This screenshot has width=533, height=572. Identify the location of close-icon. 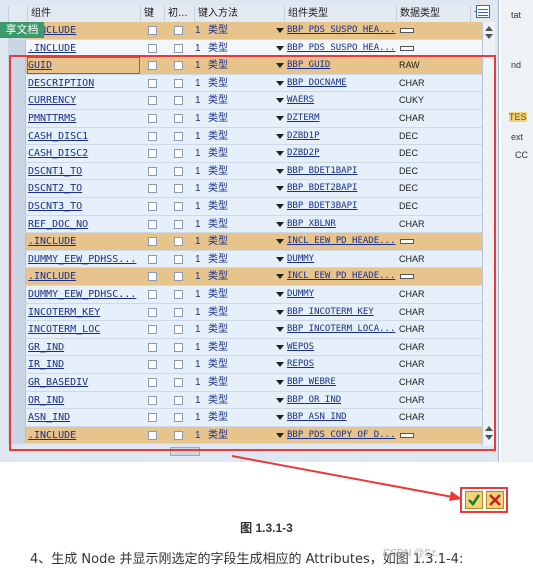
(495, 500).